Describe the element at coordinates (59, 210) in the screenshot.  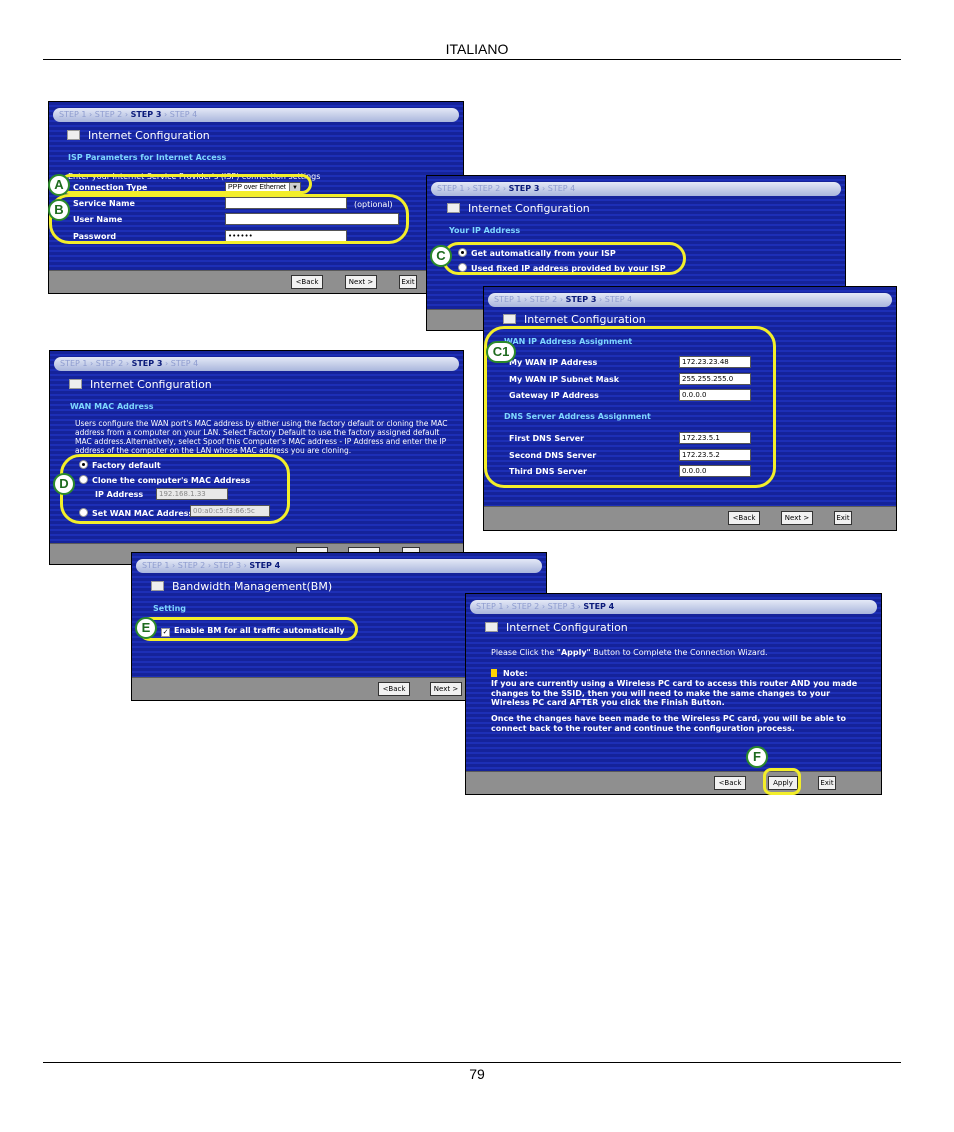
I see `callout-badge-b: B` at that location.